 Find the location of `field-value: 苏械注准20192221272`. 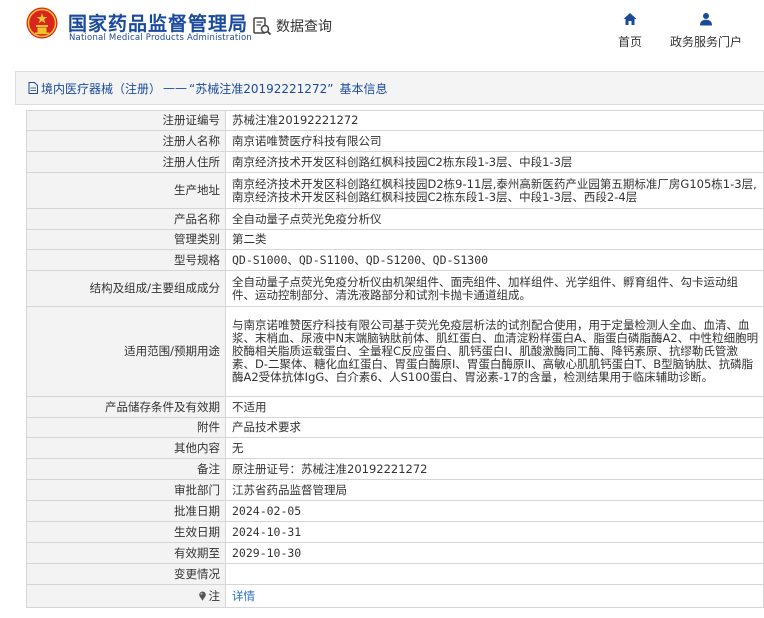

field-value: 苏械注准20192221272 is located at coordinates (494, 120).